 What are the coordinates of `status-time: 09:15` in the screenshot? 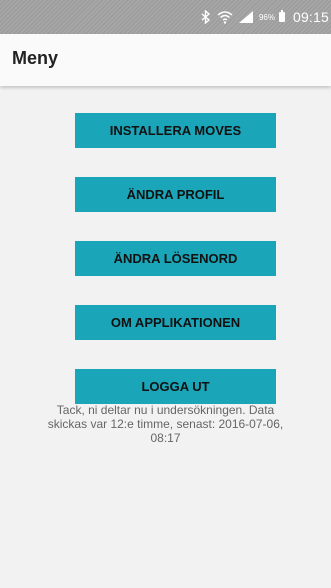 It's located at (310, 17).